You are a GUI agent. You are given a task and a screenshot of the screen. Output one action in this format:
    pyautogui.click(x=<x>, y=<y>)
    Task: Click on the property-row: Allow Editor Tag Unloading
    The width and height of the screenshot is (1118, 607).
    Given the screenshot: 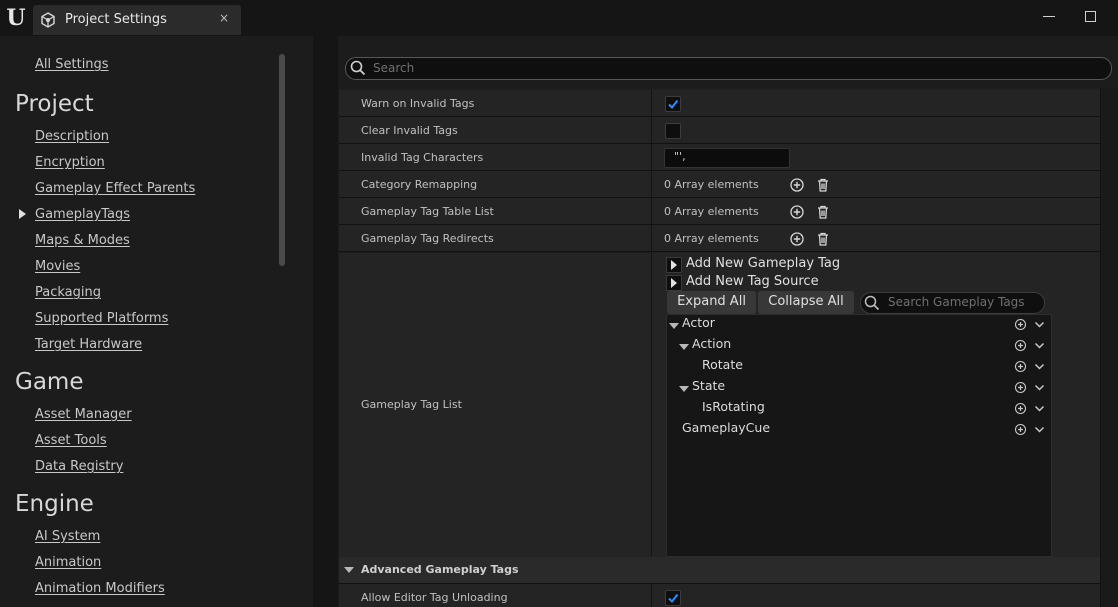 What is the action you would take?
    pyautogui.click(x=719, y=595)
    